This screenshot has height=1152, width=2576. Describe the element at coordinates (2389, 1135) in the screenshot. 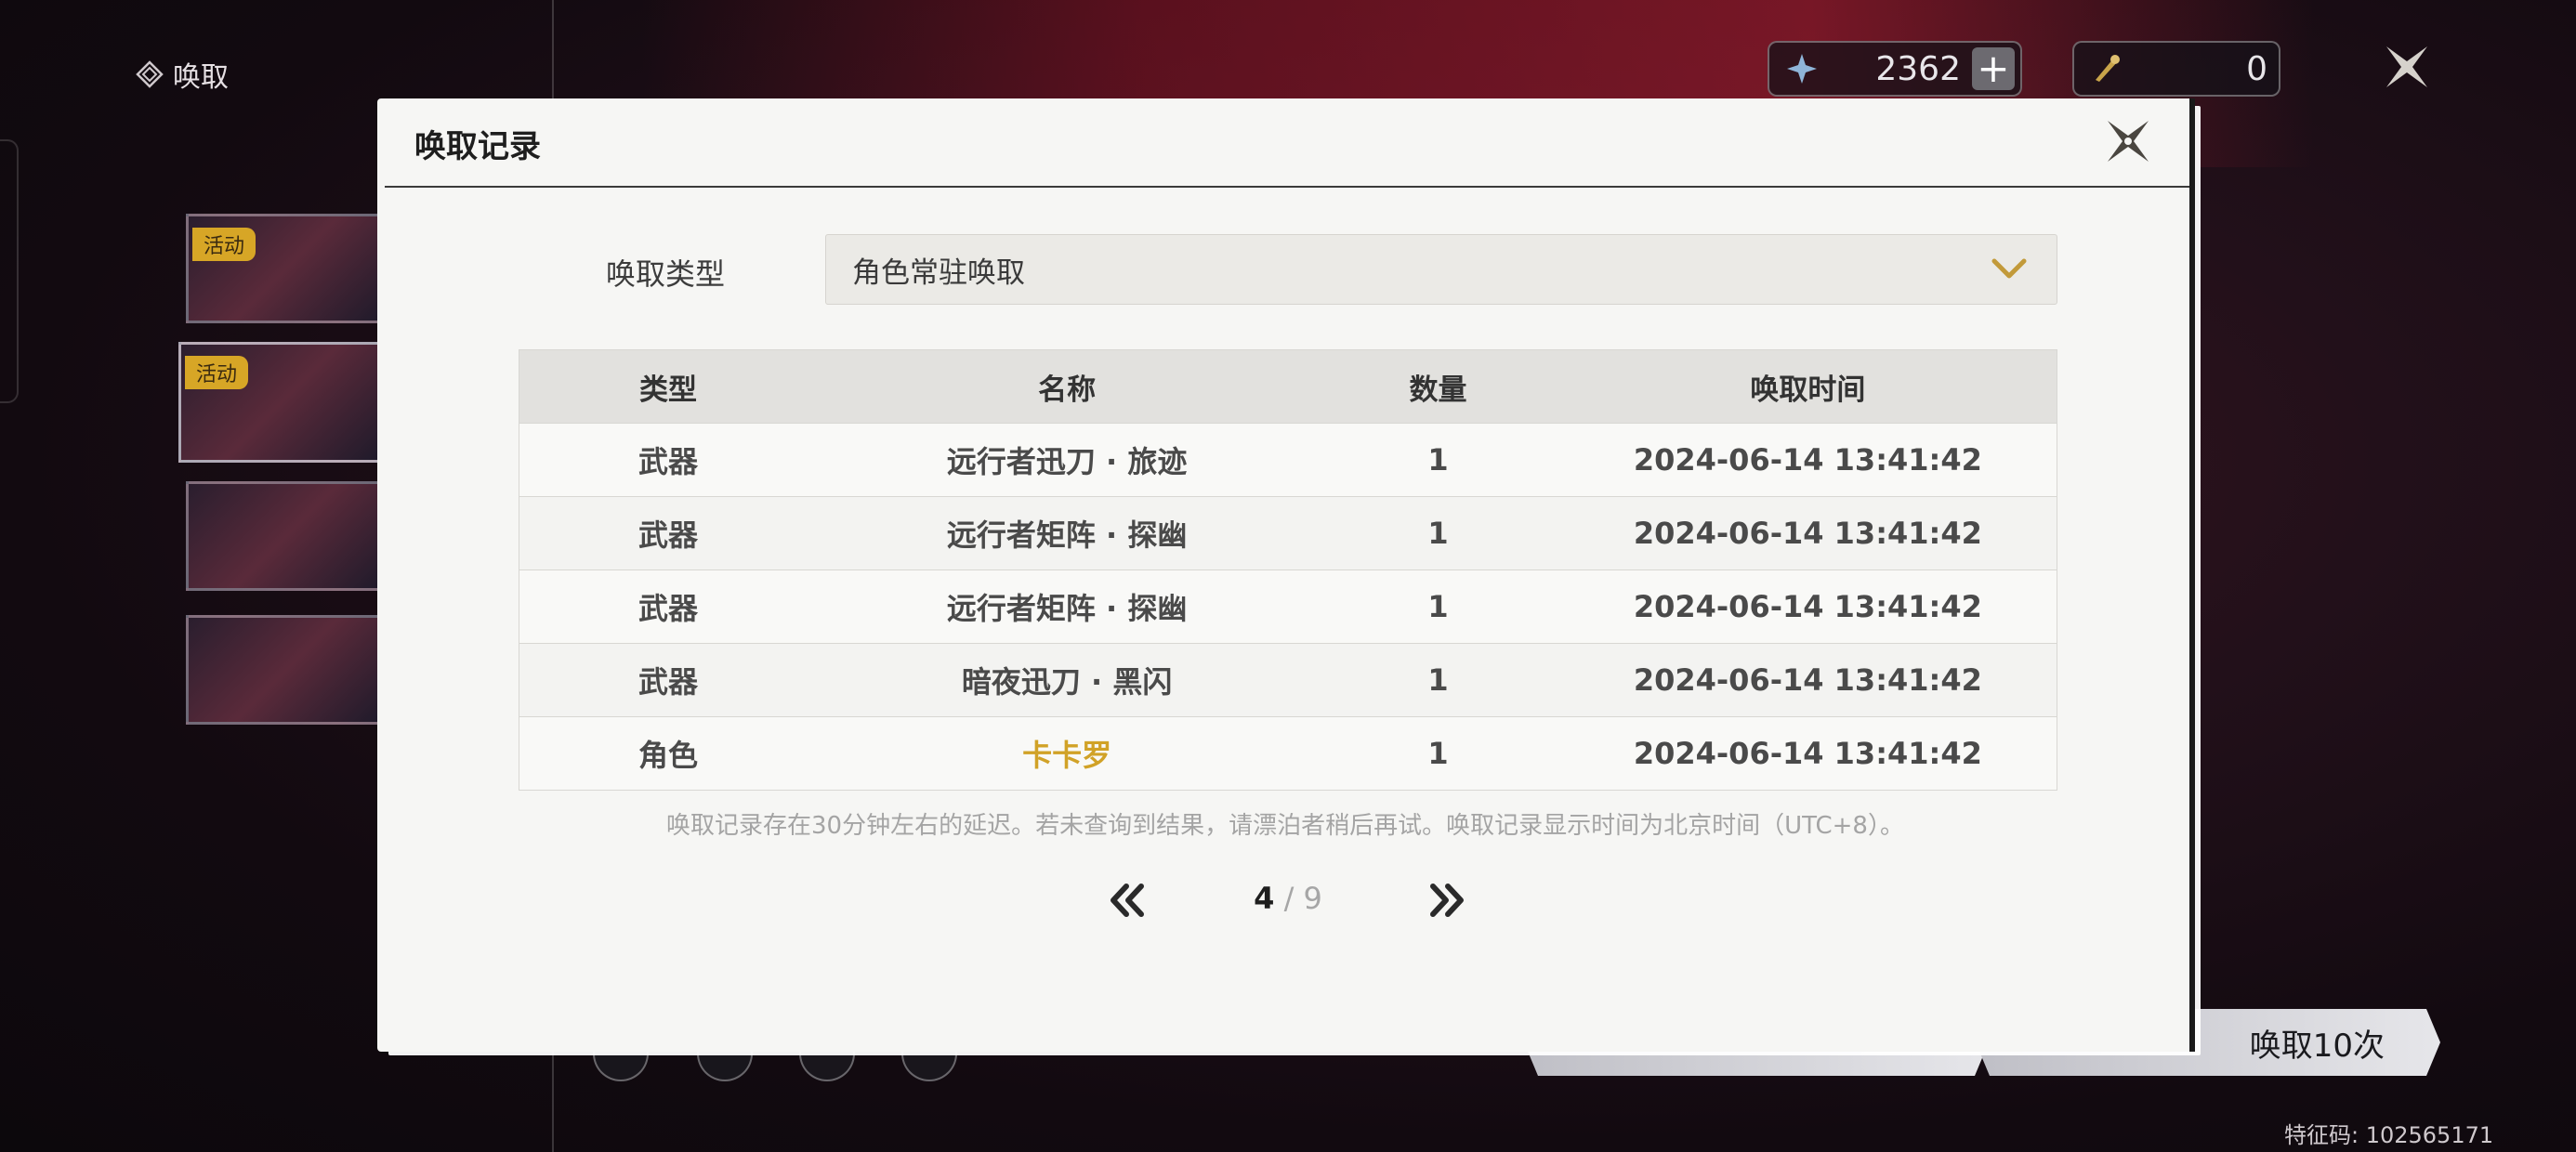

I see `device-id: 特征码: 102565171` at that location.